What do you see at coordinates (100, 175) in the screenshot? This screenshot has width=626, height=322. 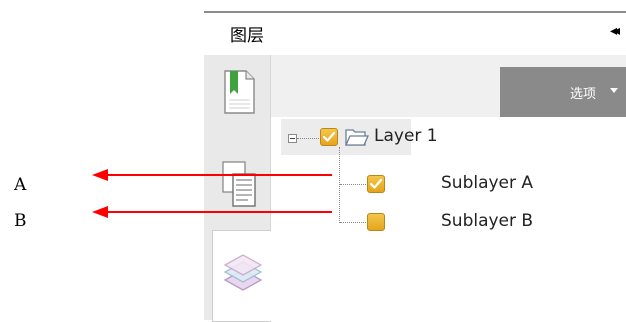 I see `arrow-a-head-icon` at bounding box center [100, 175].